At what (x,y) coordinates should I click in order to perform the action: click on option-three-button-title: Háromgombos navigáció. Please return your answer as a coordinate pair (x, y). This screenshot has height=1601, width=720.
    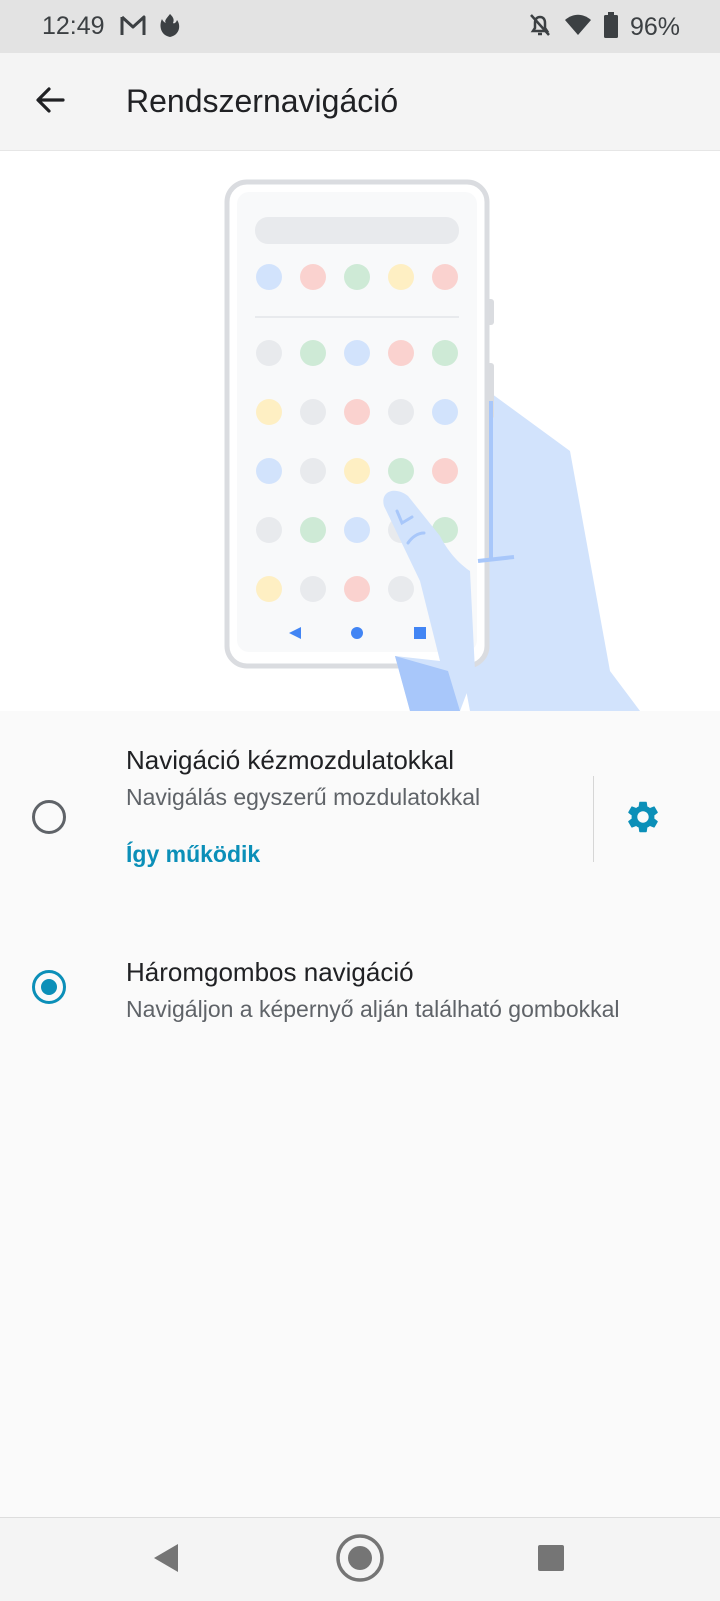
    Looking at the image, I should click on (270, 972).